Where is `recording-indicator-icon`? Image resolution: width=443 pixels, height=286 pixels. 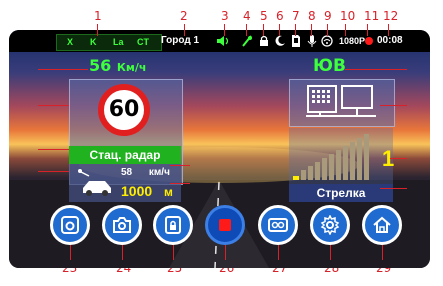 recording-indicator-icon is located at coordinates (369, 41).